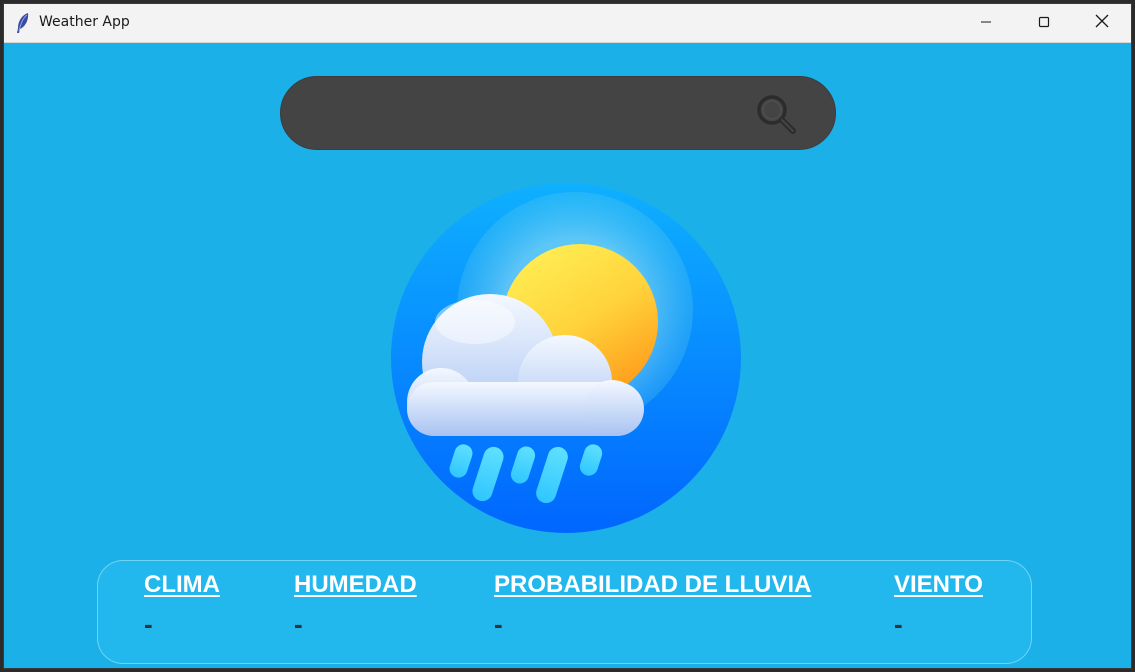 The height and width of the screenshot is (672, 1135). I want to click on title-bar: Weather App, so click(567, 23).